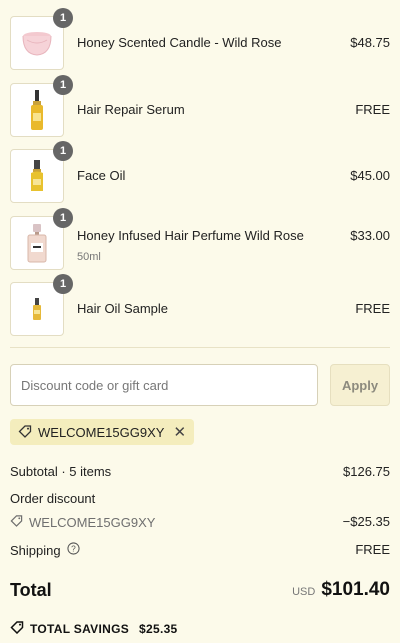 This screenshot has width=400, height=643. Describe the element at coordinates (53, 498) in the screenshot. I see `order-discount-label: Order discount` at that location.